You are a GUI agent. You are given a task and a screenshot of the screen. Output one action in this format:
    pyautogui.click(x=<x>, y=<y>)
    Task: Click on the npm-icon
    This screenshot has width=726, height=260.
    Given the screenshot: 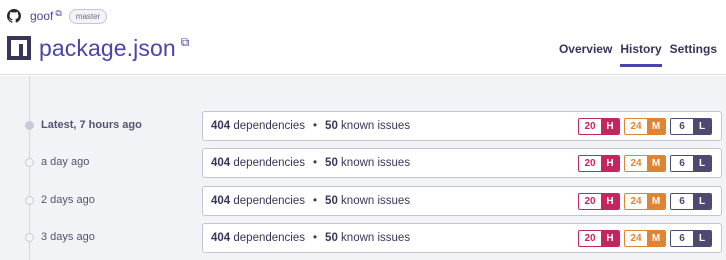 What is the action you would take?
    pyautogui.click(x=19, y=48)
    